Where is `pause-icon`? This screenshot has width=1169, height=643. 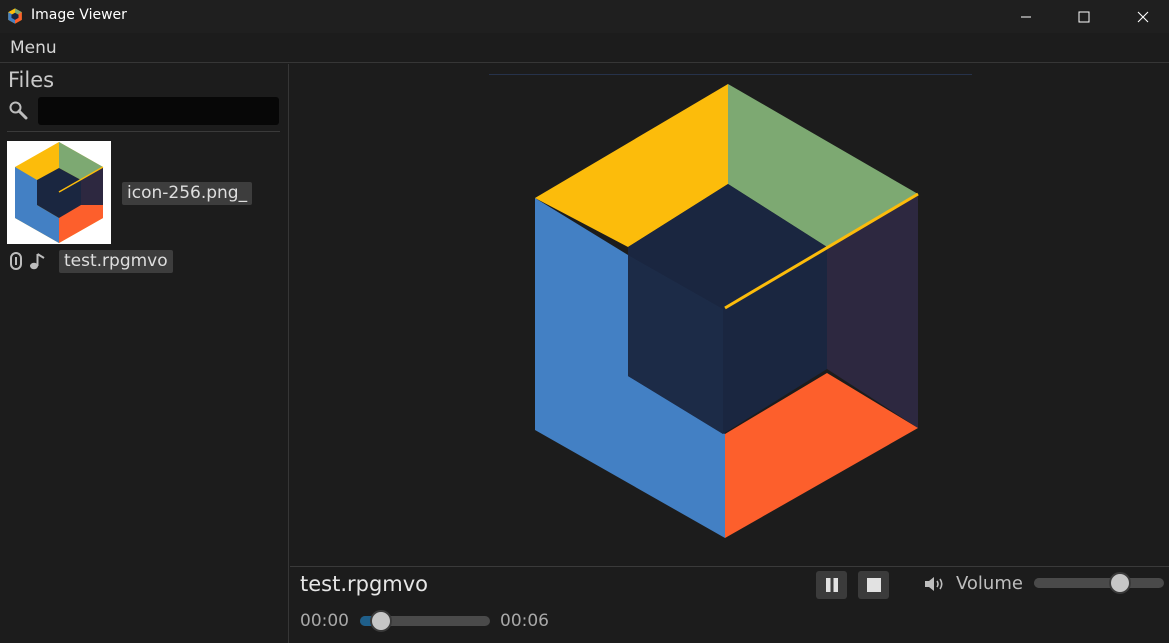
pause-icon is located at coordinates (831, 585).